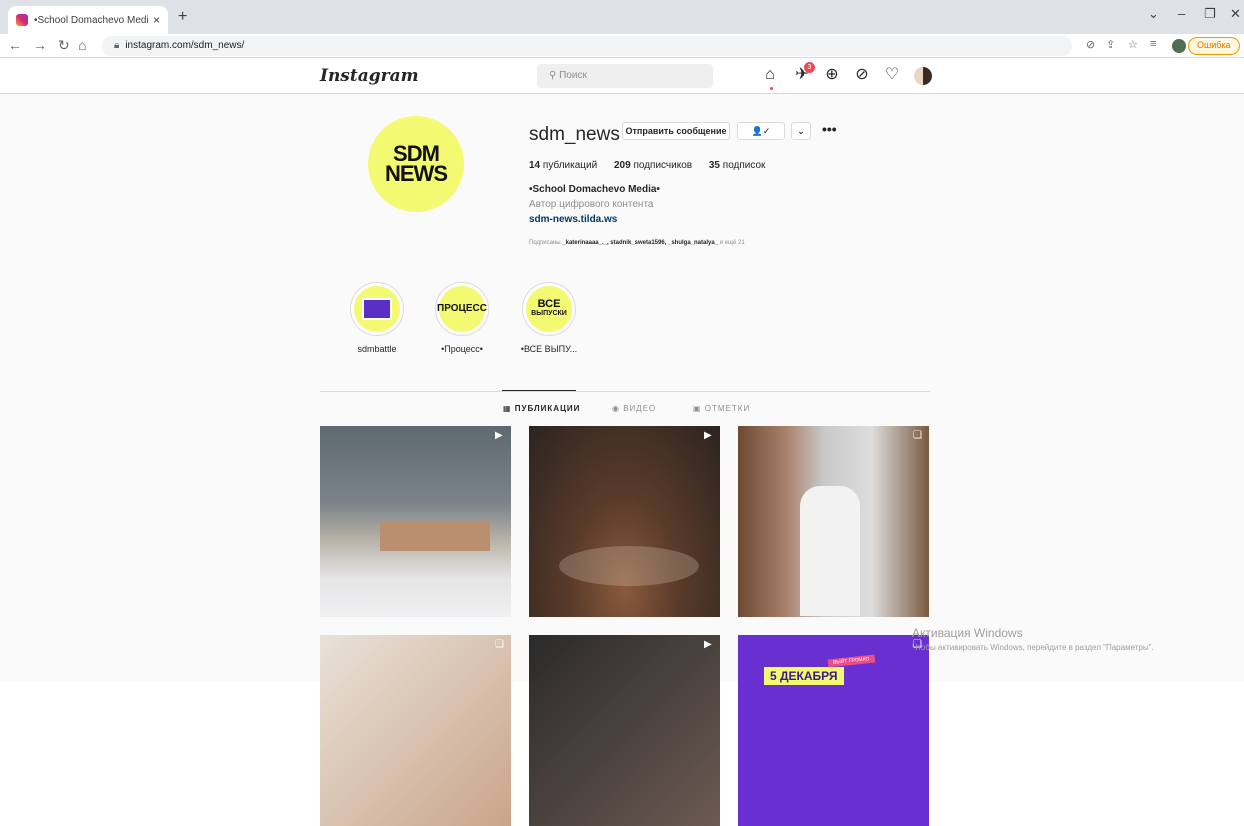  Describe the element at coordinates (967, 633) in the screenshot. I see `windows-activation-title: Активация Windows` at that location.